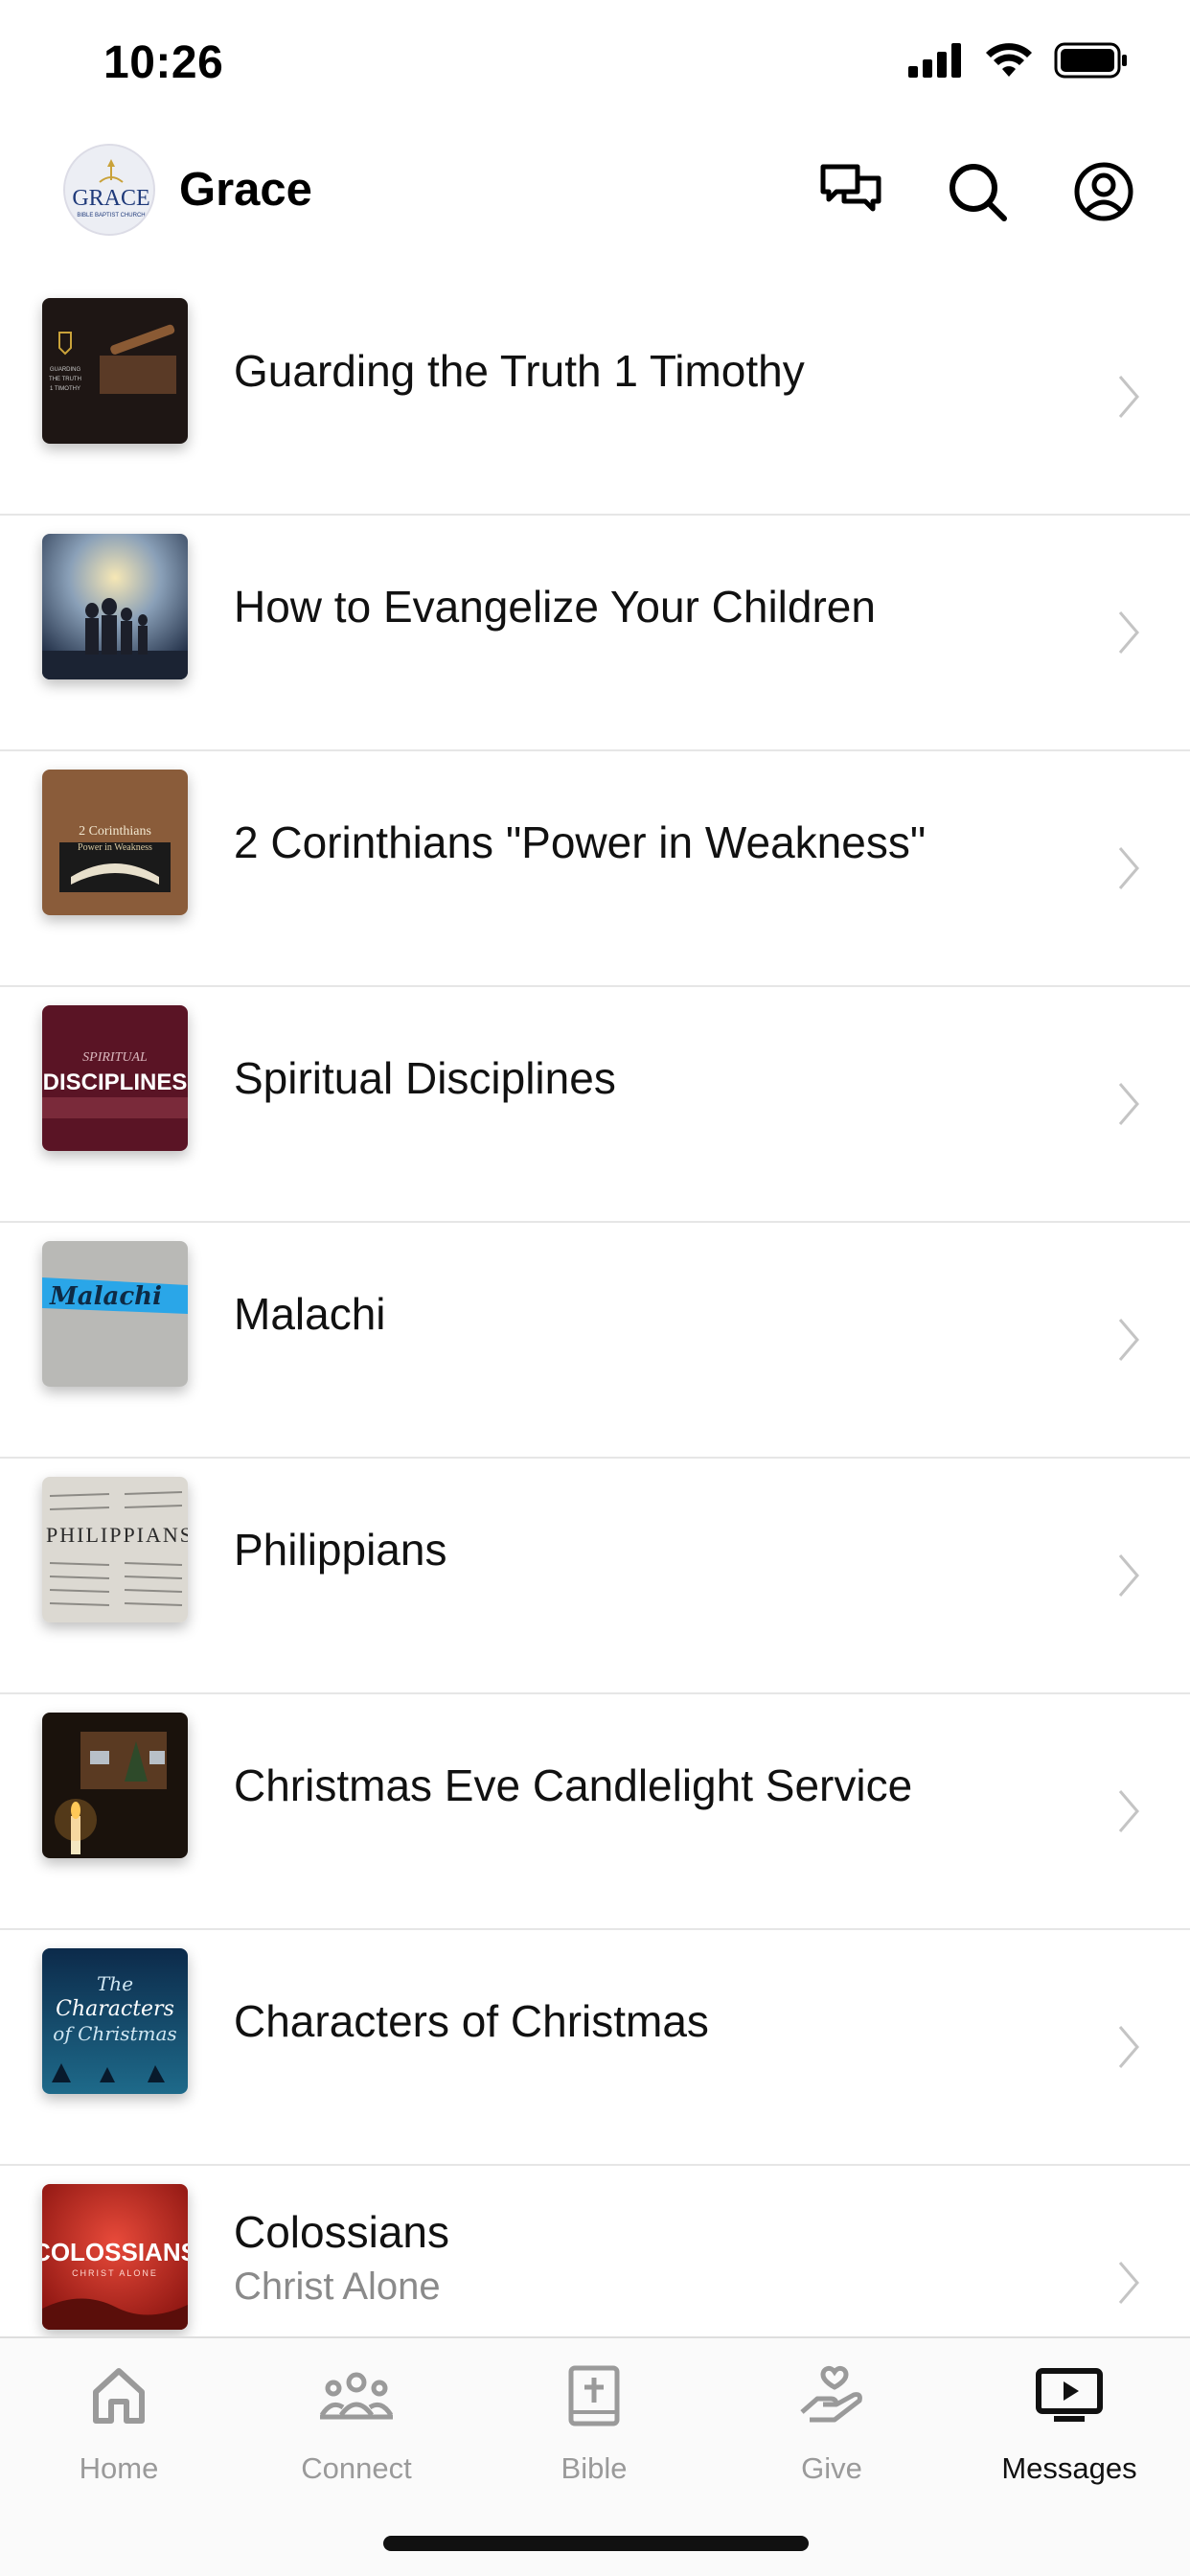 The width and height of the screenshot is (1190, 2576). What do you see at coordinates (115, 371) in the screenshot?
I see `series-thumbnail: GUARDING THE TRUTH 1 TIMOTHY` at bounding box center [115, 371].